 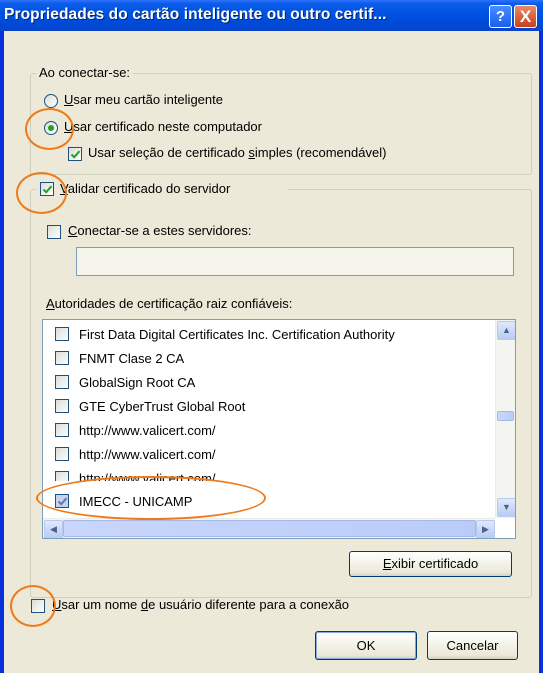 I want to click on certificate-radio, so click(x=51, y=128).